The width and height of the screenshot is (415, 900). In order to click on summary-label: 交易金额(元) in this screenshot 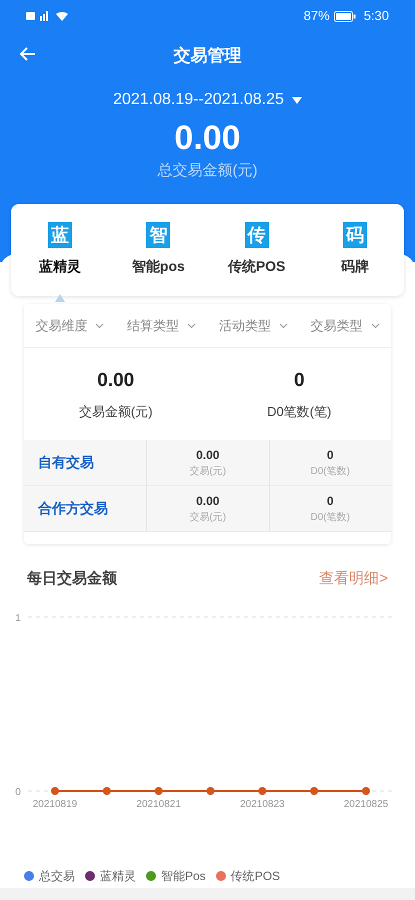, I will do `click(115, 411)`.